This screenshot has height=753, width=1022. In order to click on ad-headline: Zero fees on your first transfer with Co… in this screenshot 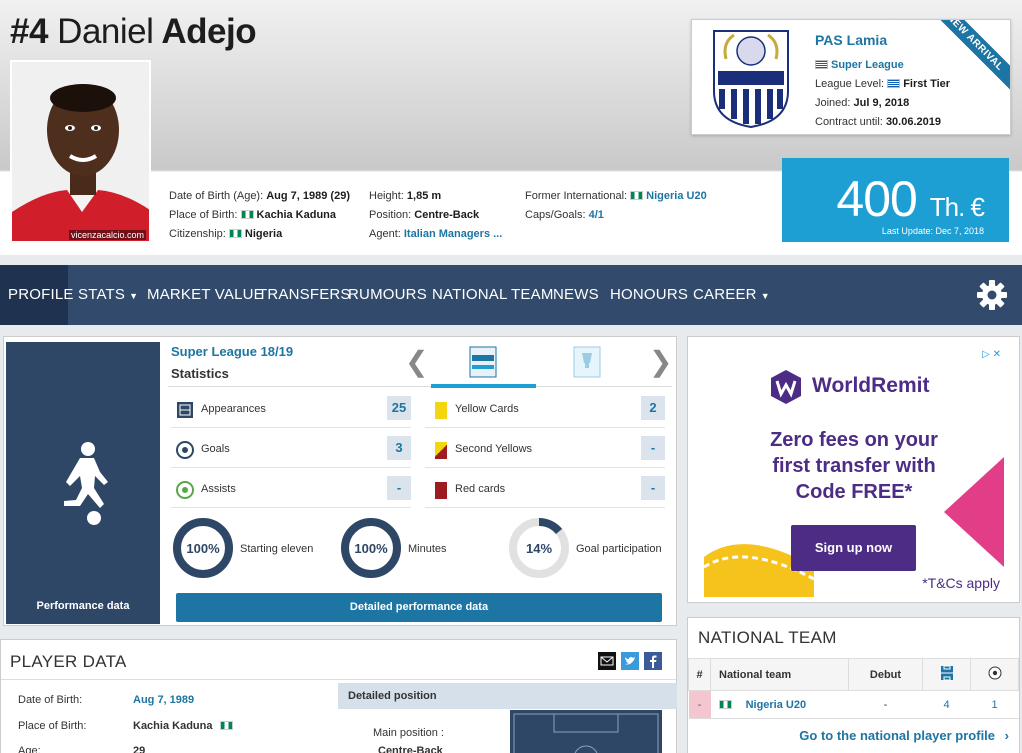, I will do `click(854, 466)`.